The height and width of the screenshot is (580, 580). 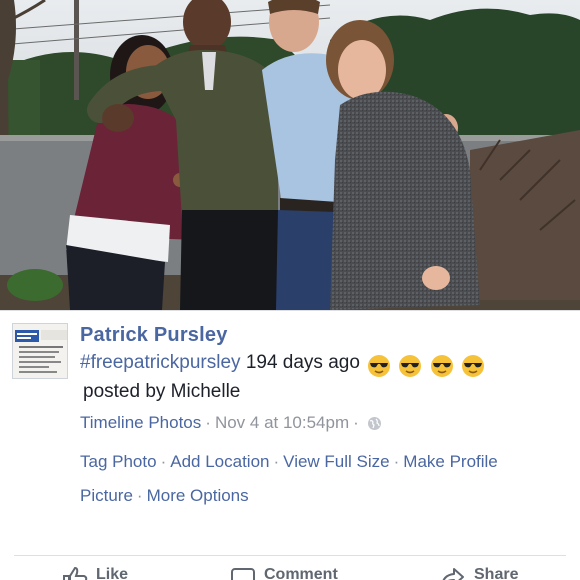 I want to click on thumbs-up-icon, so click(x=75, y=573).